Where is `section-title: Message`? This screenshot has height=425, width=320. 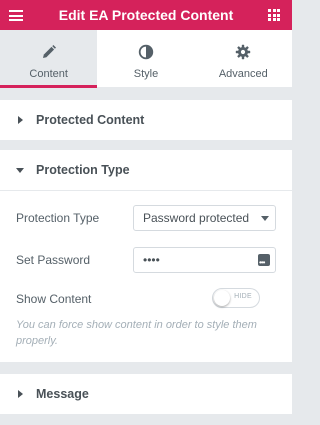 section-title: Message is located at coordinates (62, 394).